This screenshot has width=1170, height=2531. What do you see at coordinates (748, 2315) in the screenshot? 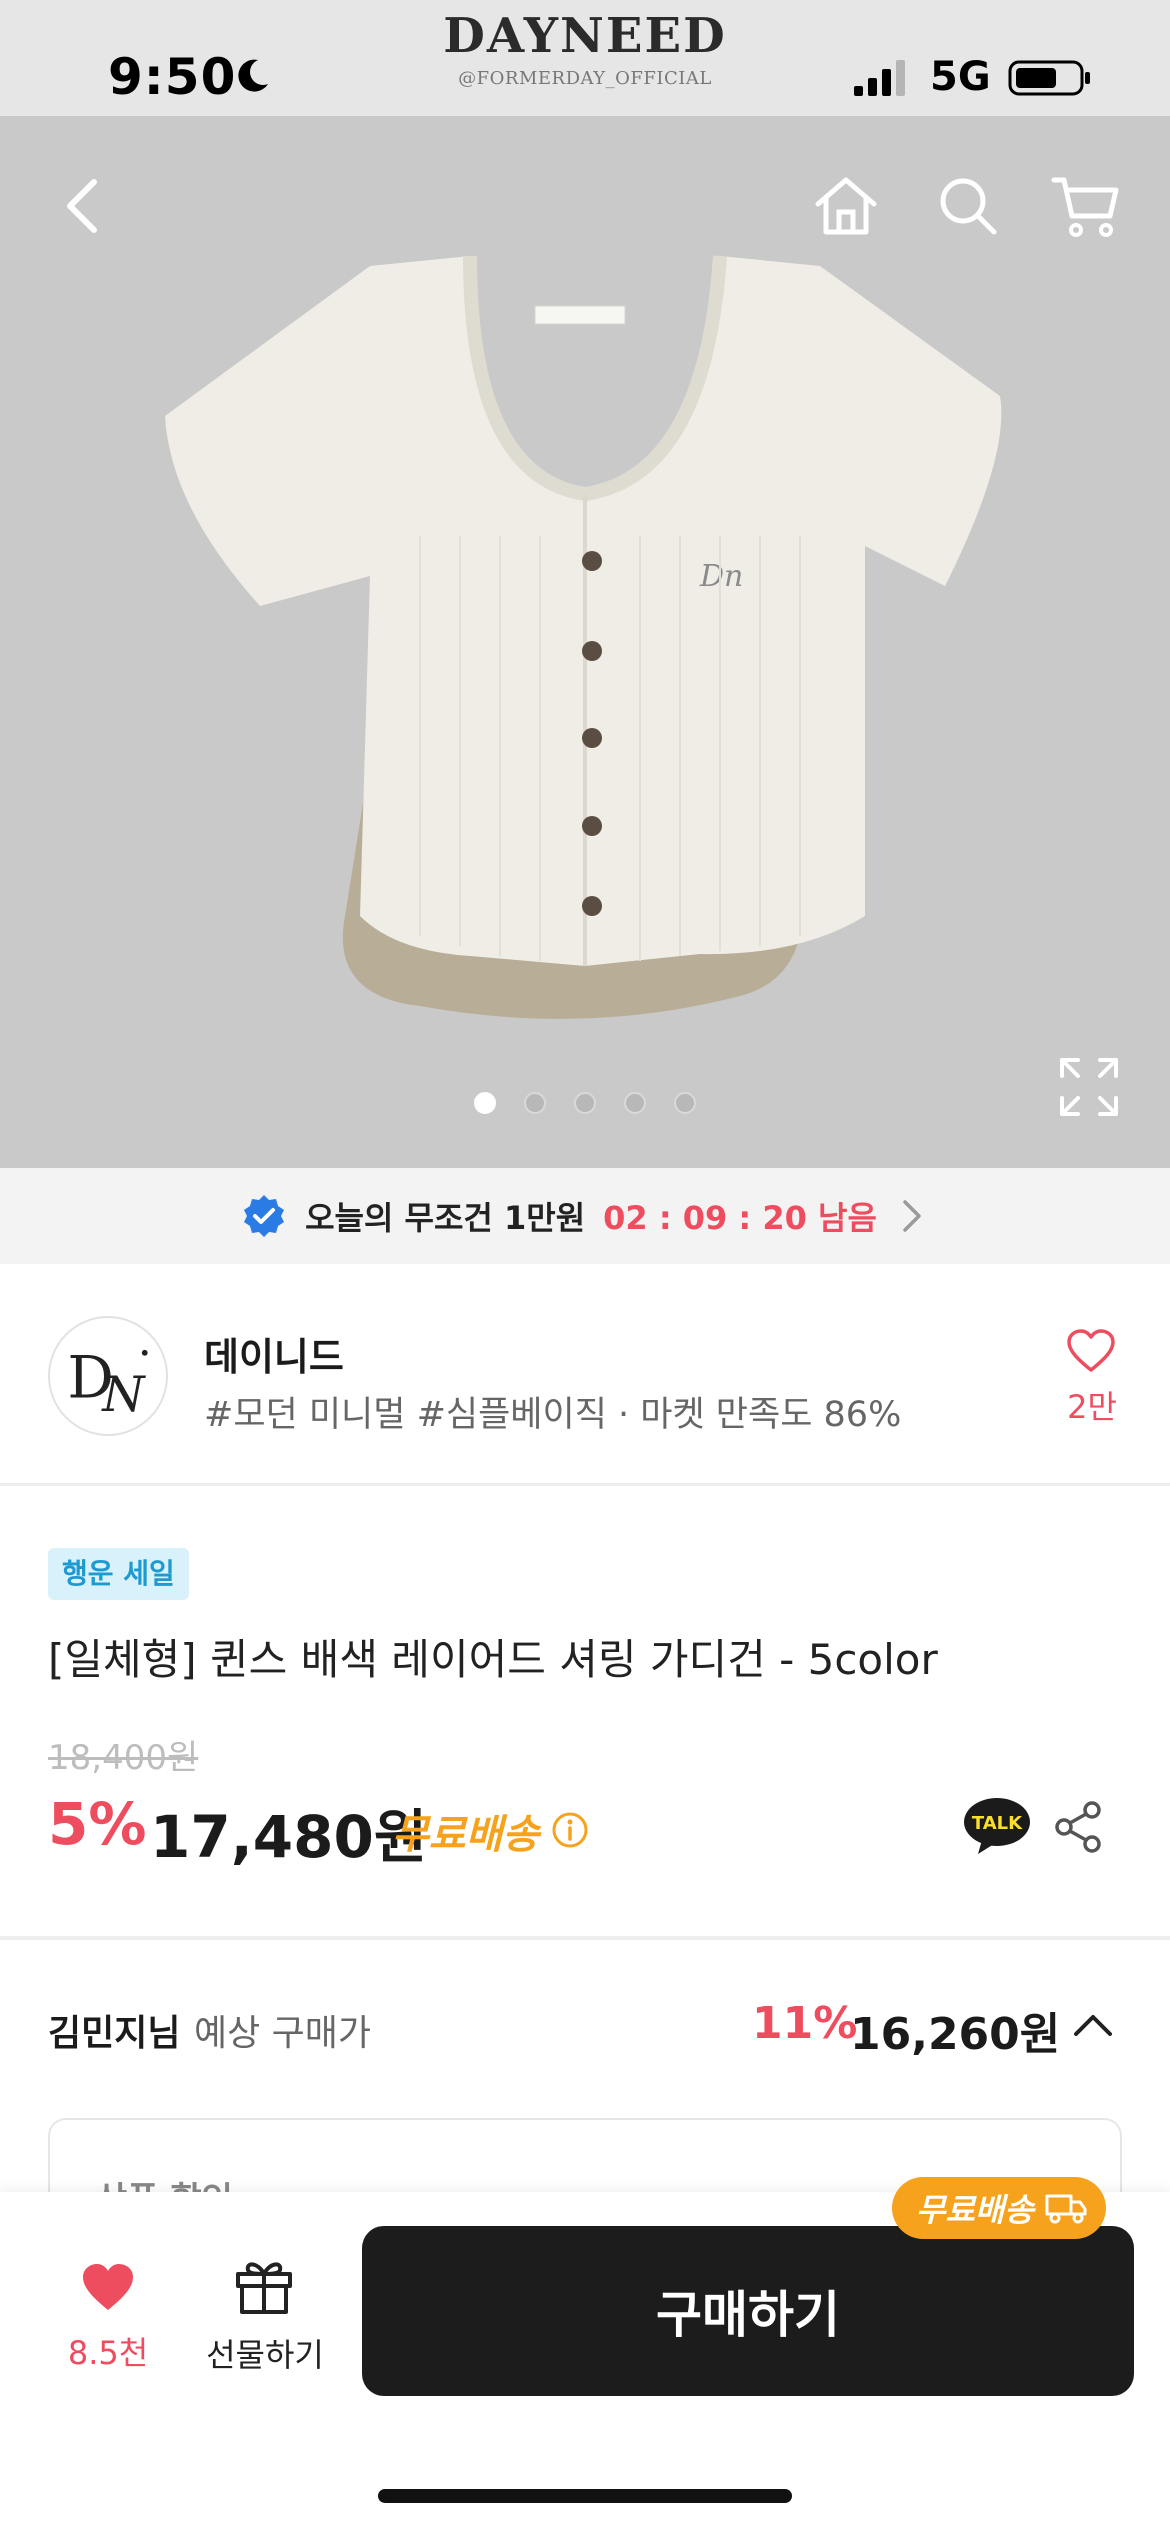
I see `buy-label: 구매하기` at bounding box center [748, 2315].